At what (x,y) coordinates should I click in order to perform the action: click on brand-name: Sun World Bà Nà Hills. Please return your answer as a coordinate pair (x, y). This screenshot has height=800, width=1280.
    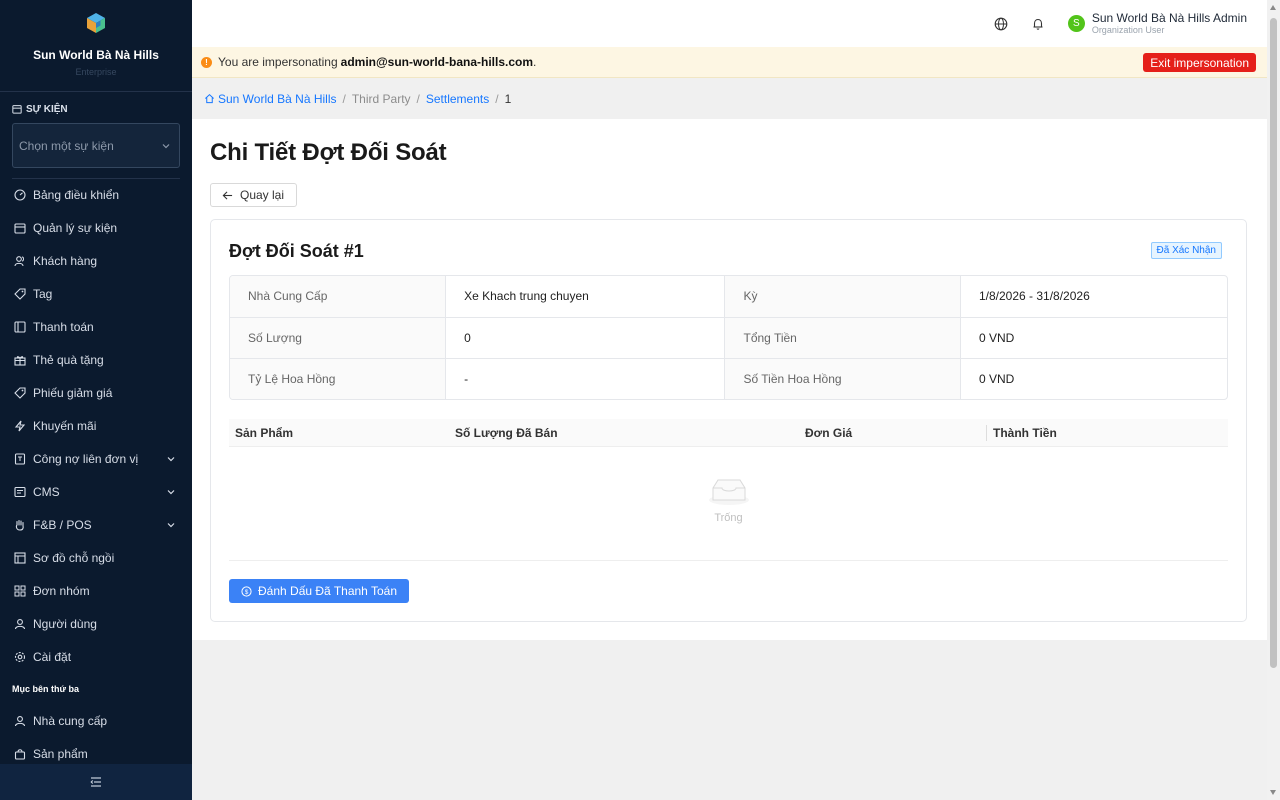
    Looking at the image, I should click on (96, 55).